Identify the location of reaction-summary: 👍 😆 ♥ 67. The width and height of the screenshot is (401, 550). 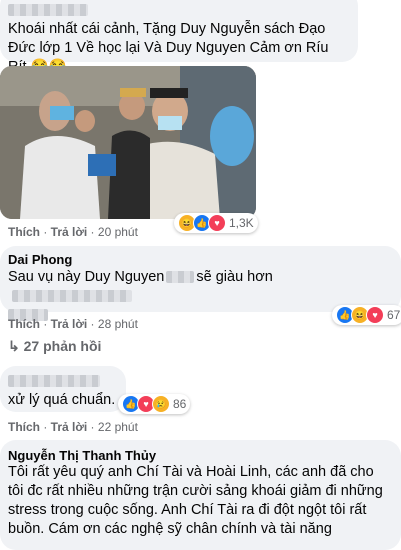
(366, 315).